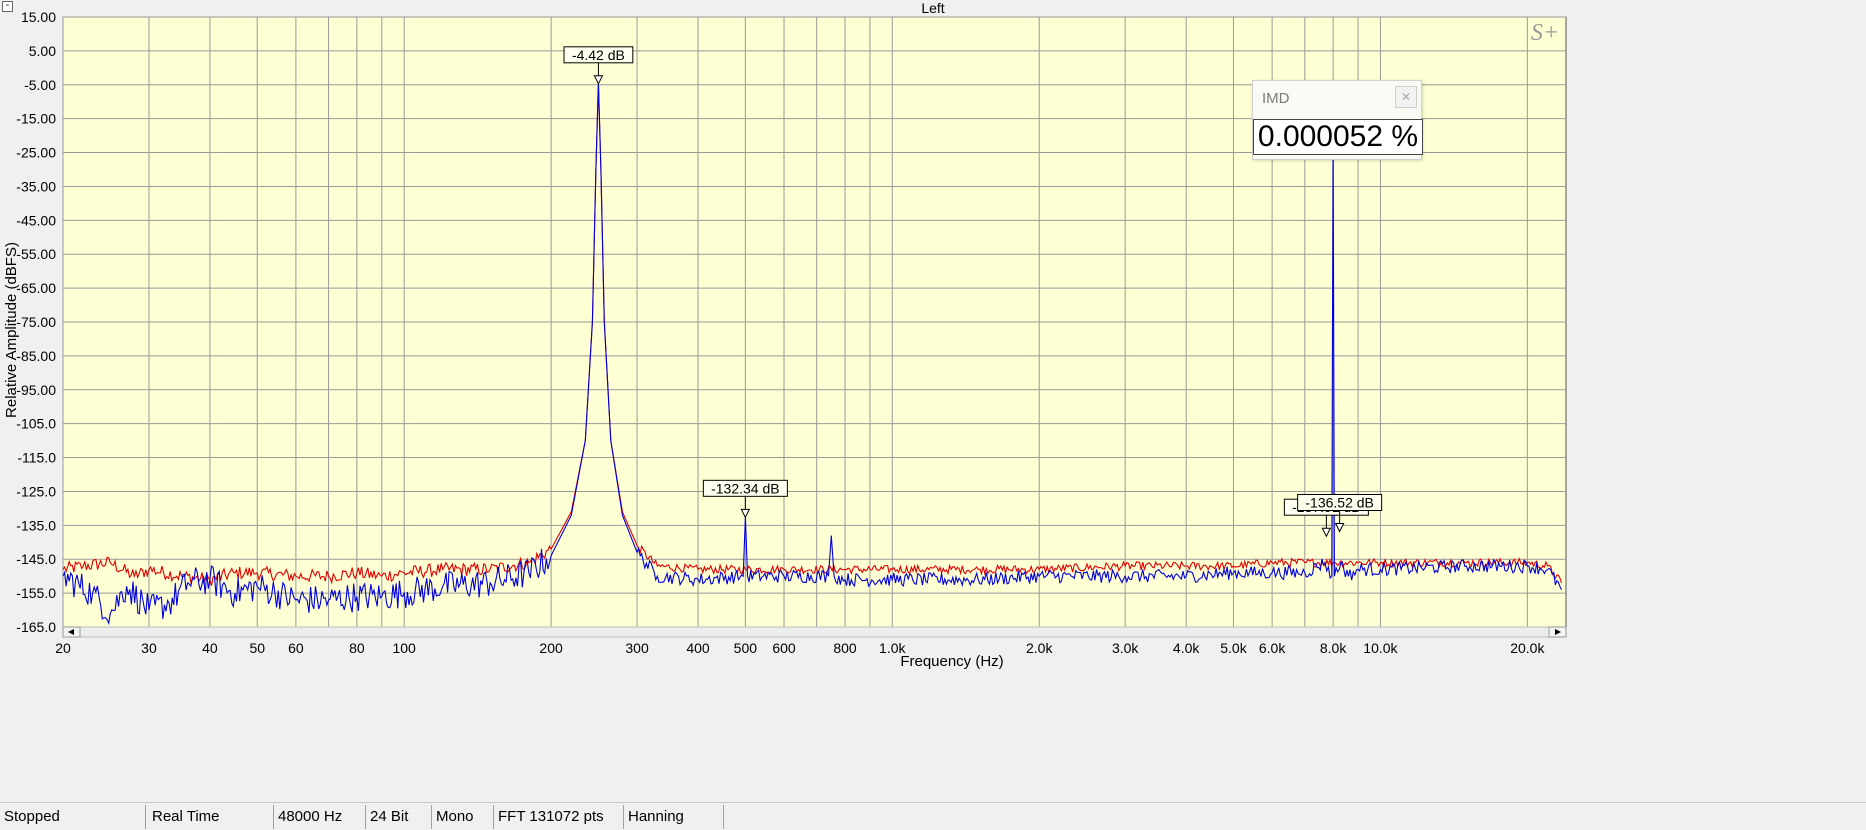 This screenshot has width=1866, height=830. I want to click on x-tick-label: 2.0k, so click(1039, 648).